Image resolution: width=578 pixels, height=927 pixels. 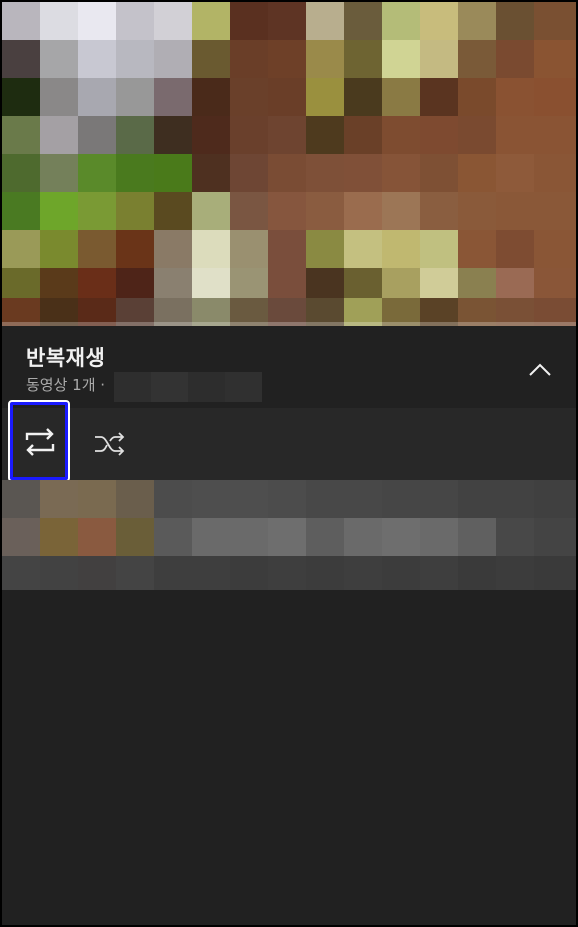 I want to click on collapse-playlist-button, so click(x=540, y=370).